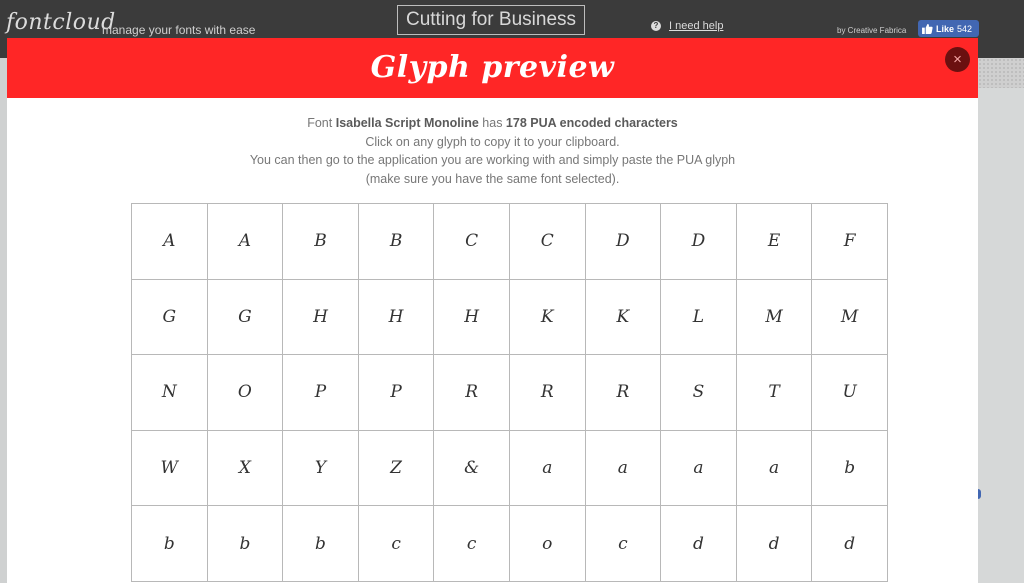 This screenshot has height=583, width=1024. Describe the element at coordinates (850, 242) in the screenshot. I see `glyph-cell: F` at that location.